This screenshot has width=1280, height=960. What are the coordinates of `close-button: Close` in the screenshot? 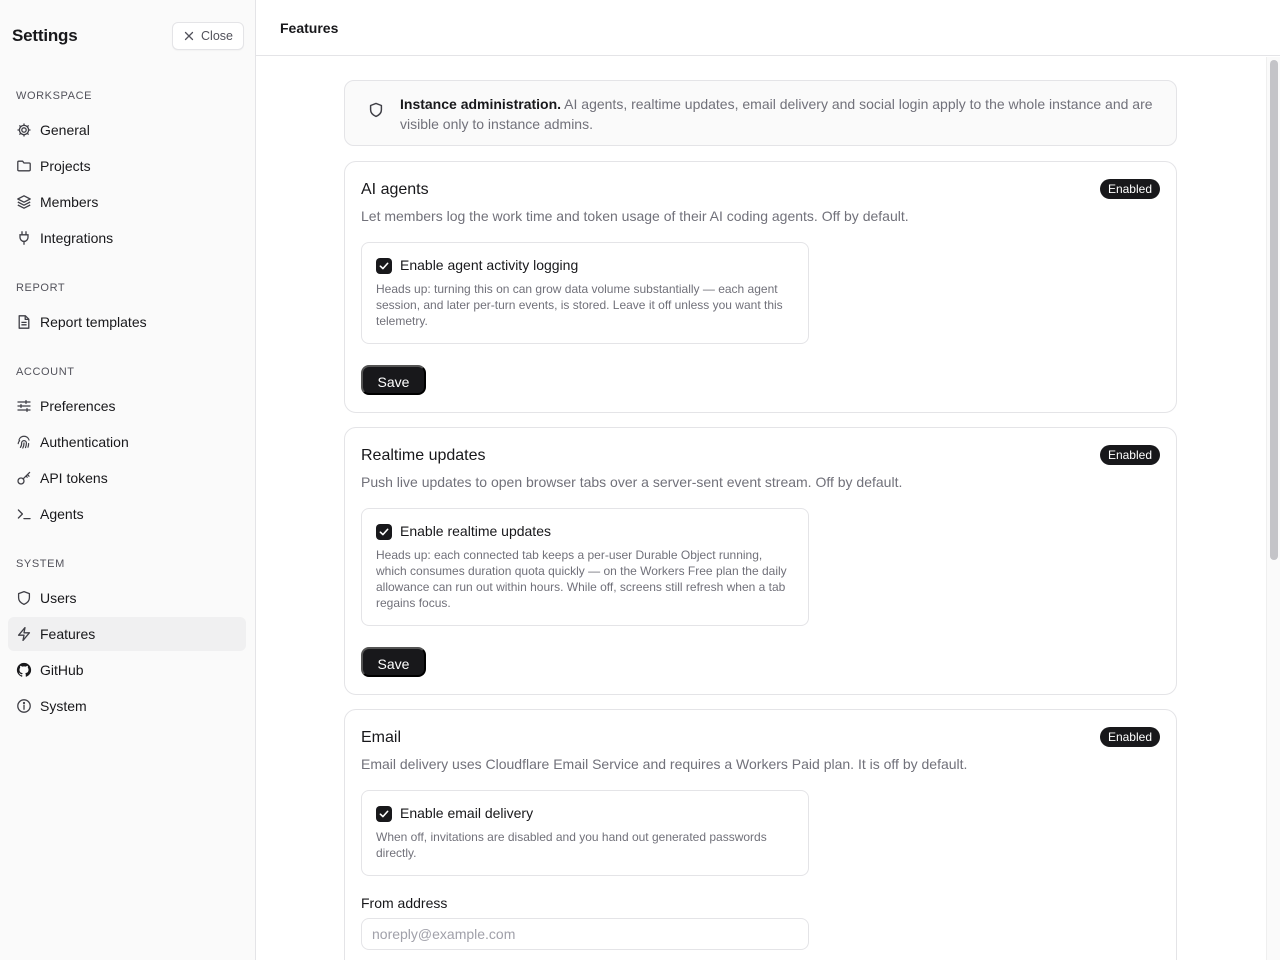 It's located at (208, 36).